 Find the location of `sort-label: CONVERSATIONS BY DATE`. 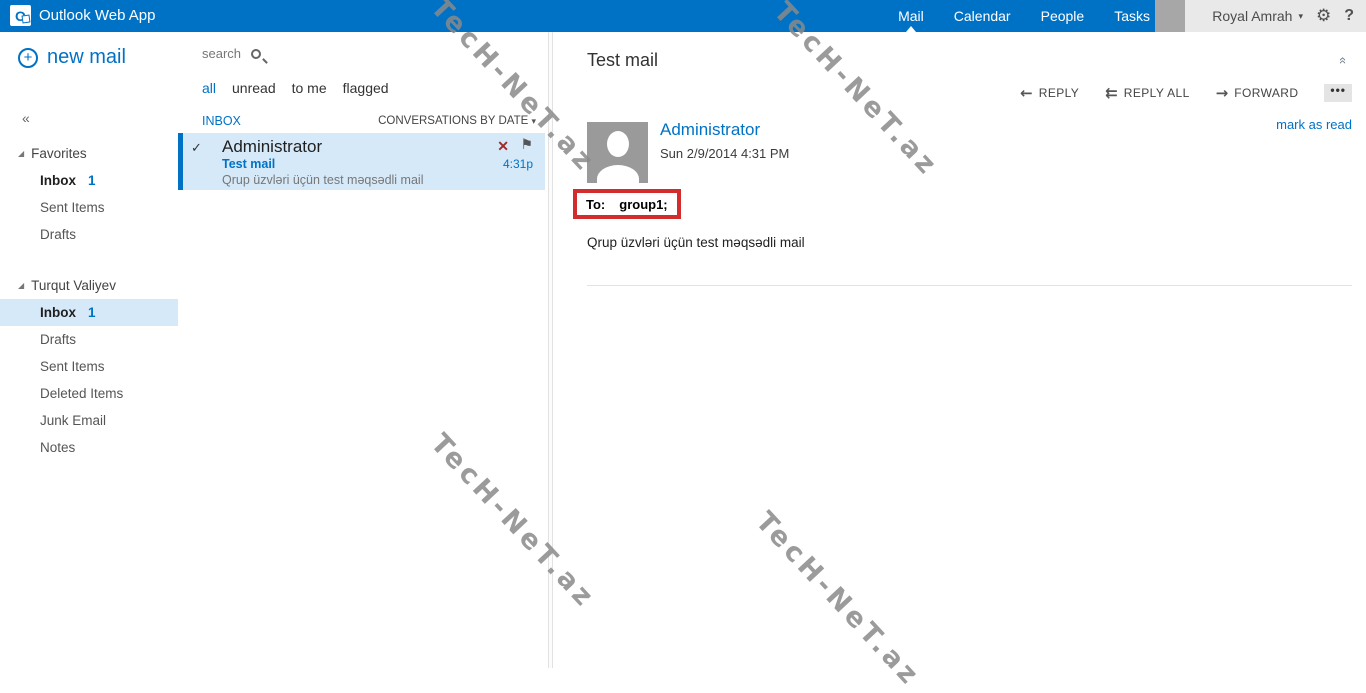

sort-label: CONVERSATIONS BY DATE is located at coordinates (453, 121).